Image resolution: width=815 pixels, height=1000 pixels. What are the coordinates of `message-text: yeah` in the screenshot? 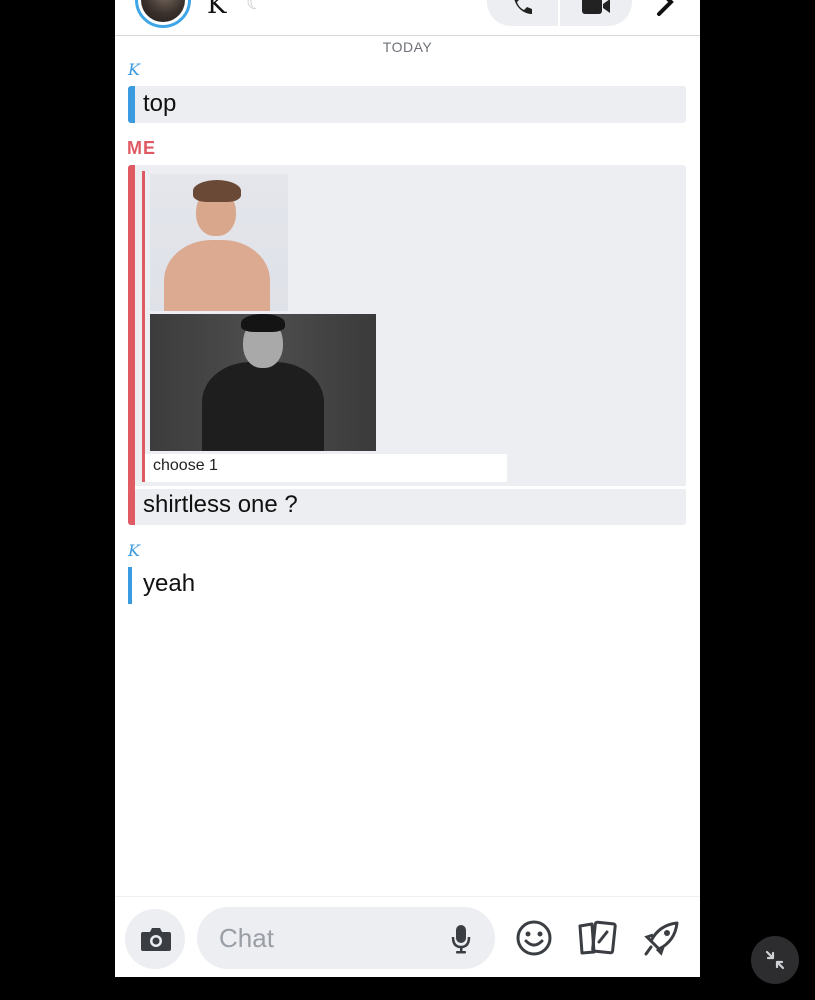 It's located at (169, 584).